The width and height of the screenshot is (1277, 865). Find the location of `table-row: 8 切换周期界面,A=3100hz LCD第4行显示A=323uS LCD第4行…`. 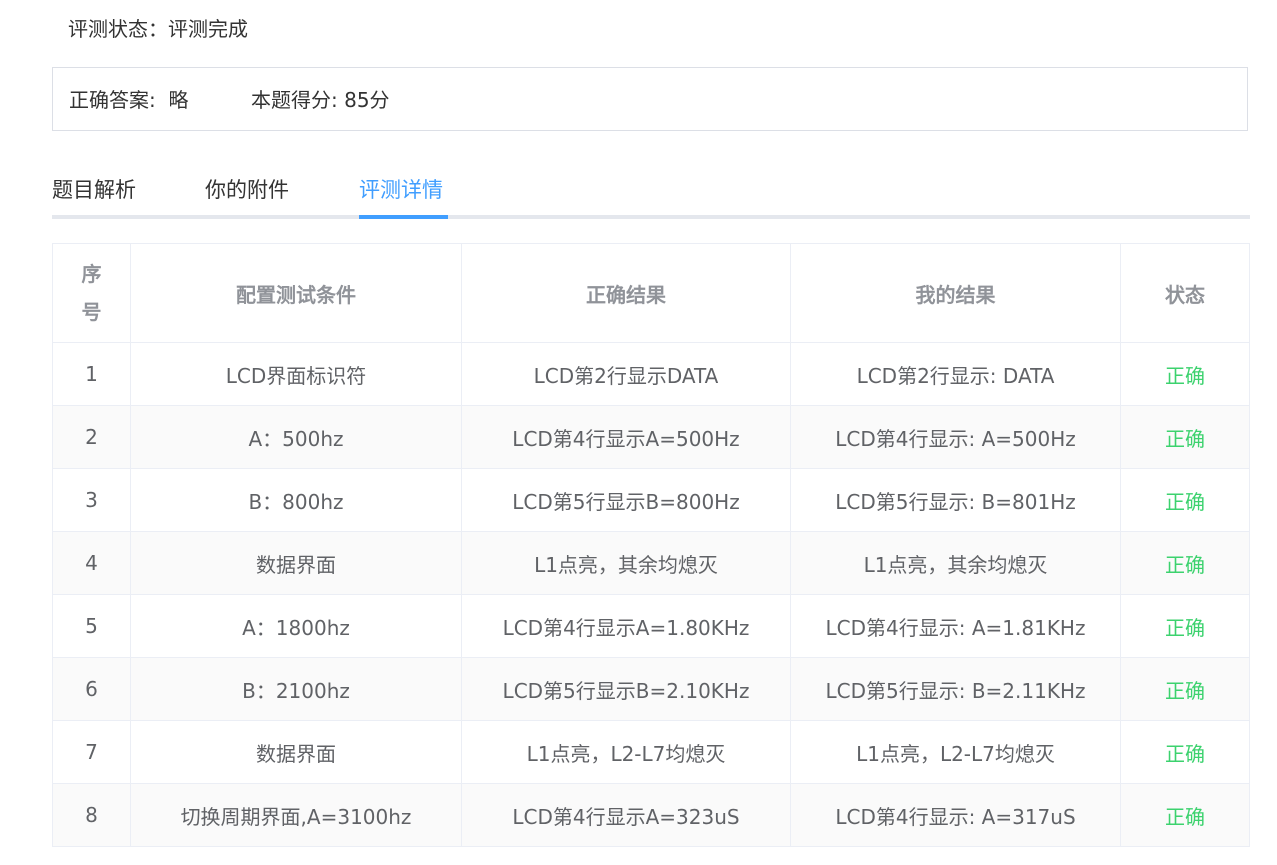

table-row: 8 切换周期界面,A=3100hz LCD第4行显示A=323uS LCD第4行… is located at coordinates (651, 815).